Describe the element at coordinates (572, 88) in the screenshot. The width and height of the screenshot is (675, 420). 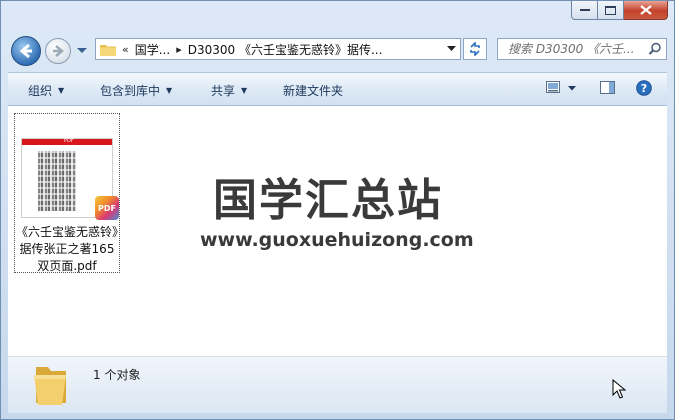
I see `view-options-chevron-icon` at that location.